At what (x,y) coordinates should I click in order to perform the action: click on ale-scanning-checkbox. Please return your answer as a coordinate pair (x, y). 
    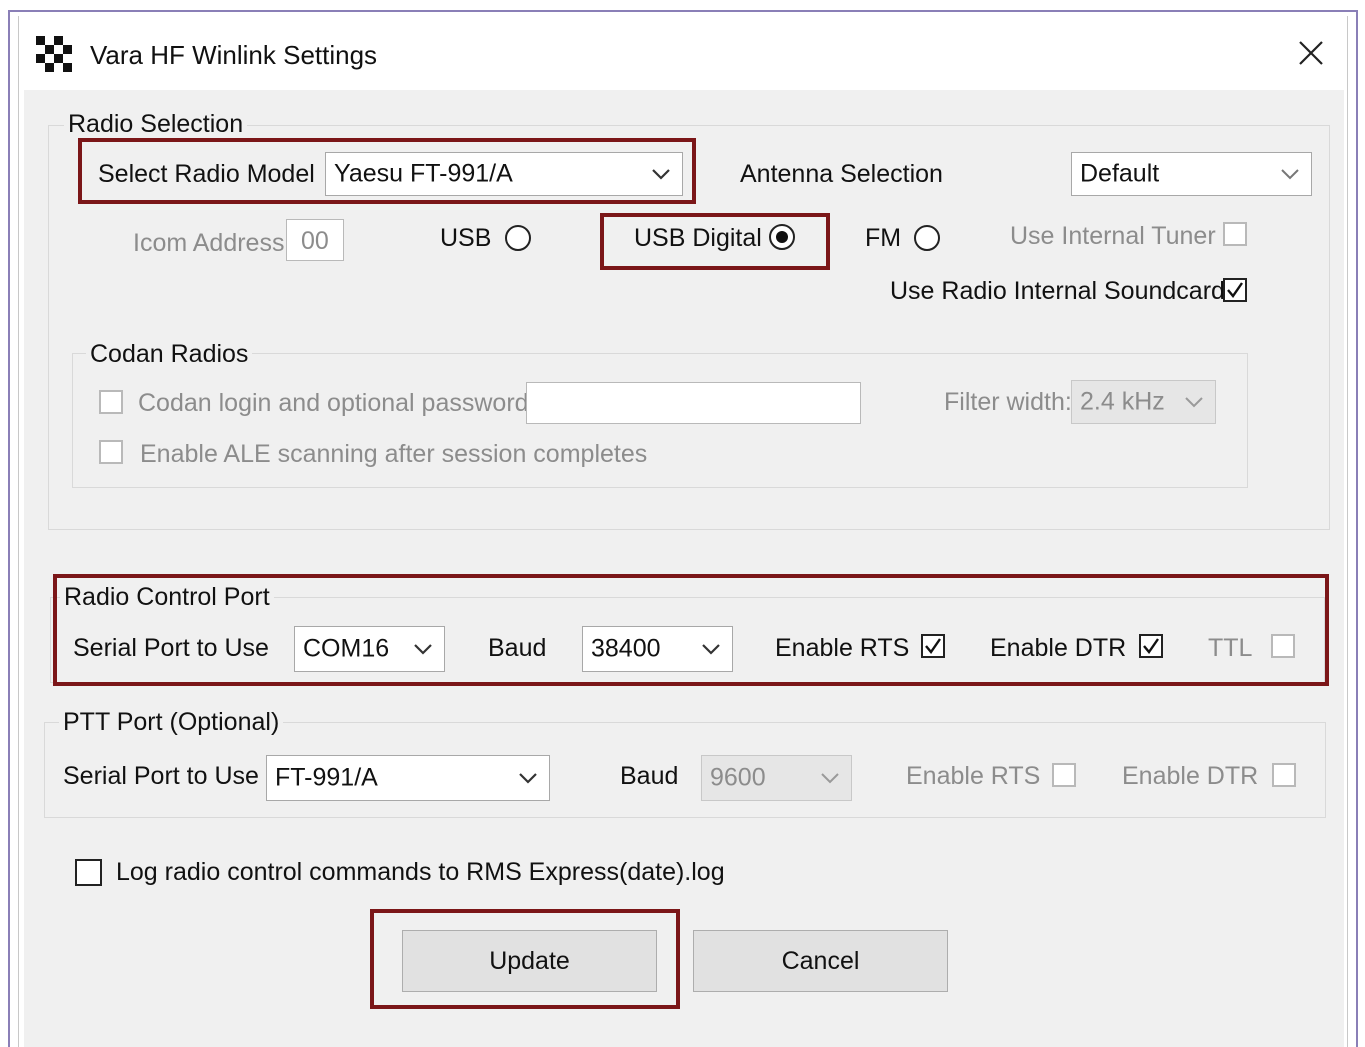
    Looking at the image, I should click on (111, 452).